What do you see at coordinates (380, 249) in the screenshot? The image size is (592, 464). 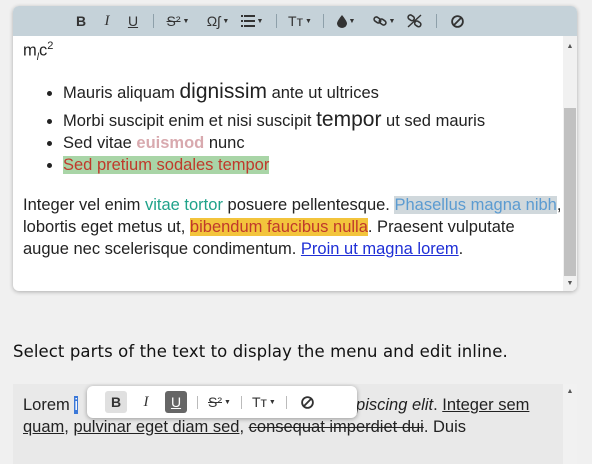 I see `content-link: Proin ut magna lorem` at bounding box center [380, 249].